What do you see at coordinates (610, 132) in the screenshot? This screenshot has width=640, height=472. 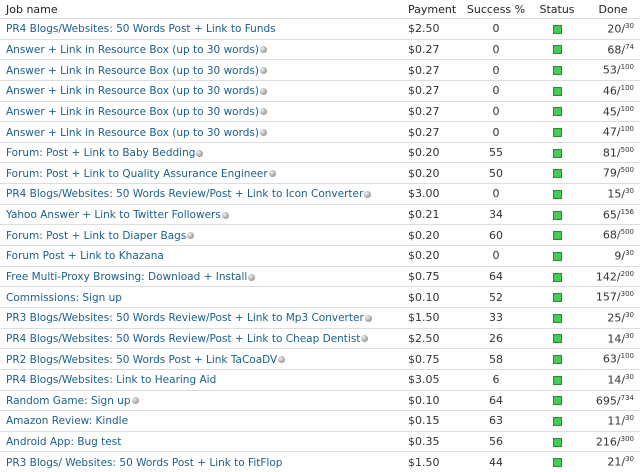 I see `done-count: 47` at bounding box center [610, 132].